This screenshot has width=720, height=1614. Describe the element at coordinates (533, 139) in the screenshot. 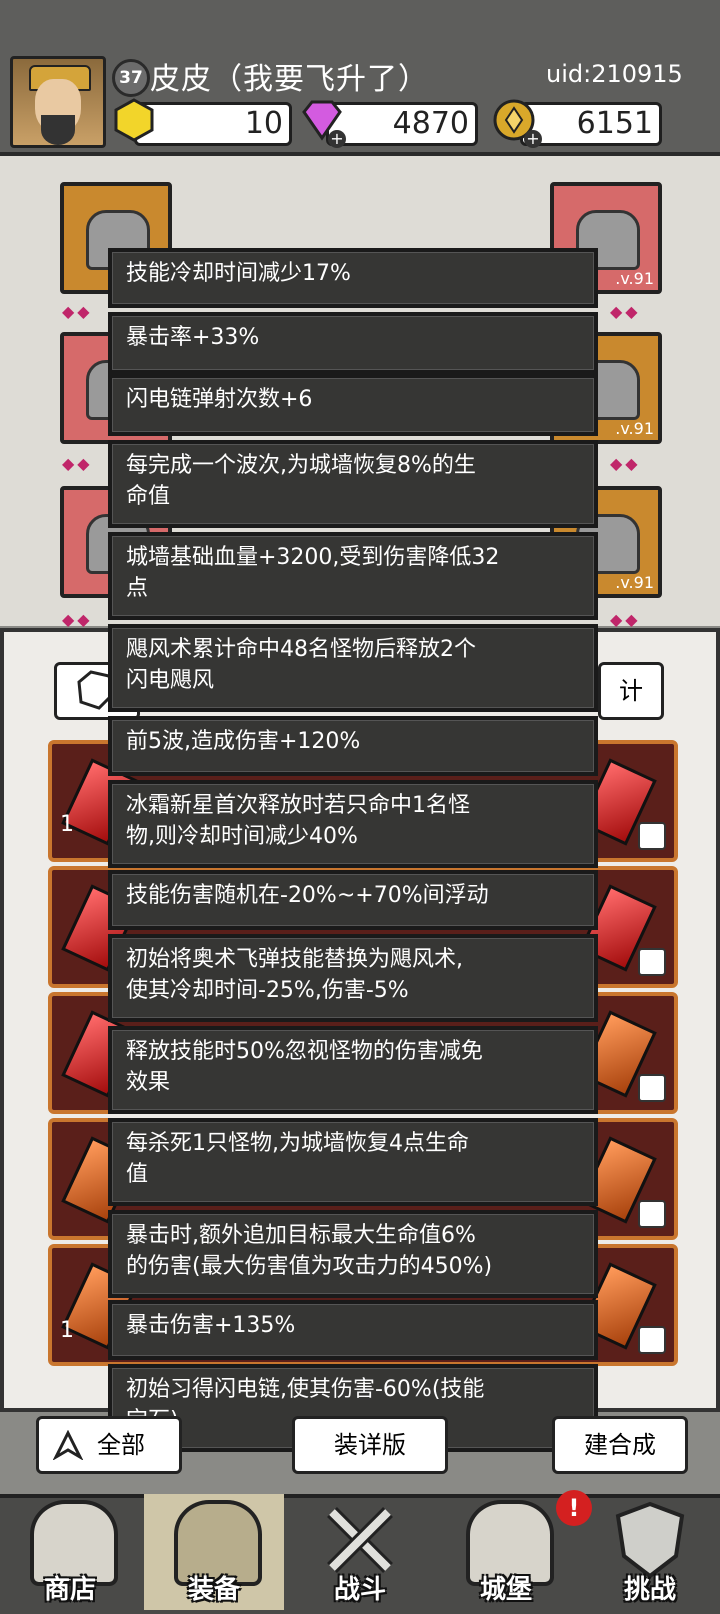

I see `add-coins-button: +` at that location.